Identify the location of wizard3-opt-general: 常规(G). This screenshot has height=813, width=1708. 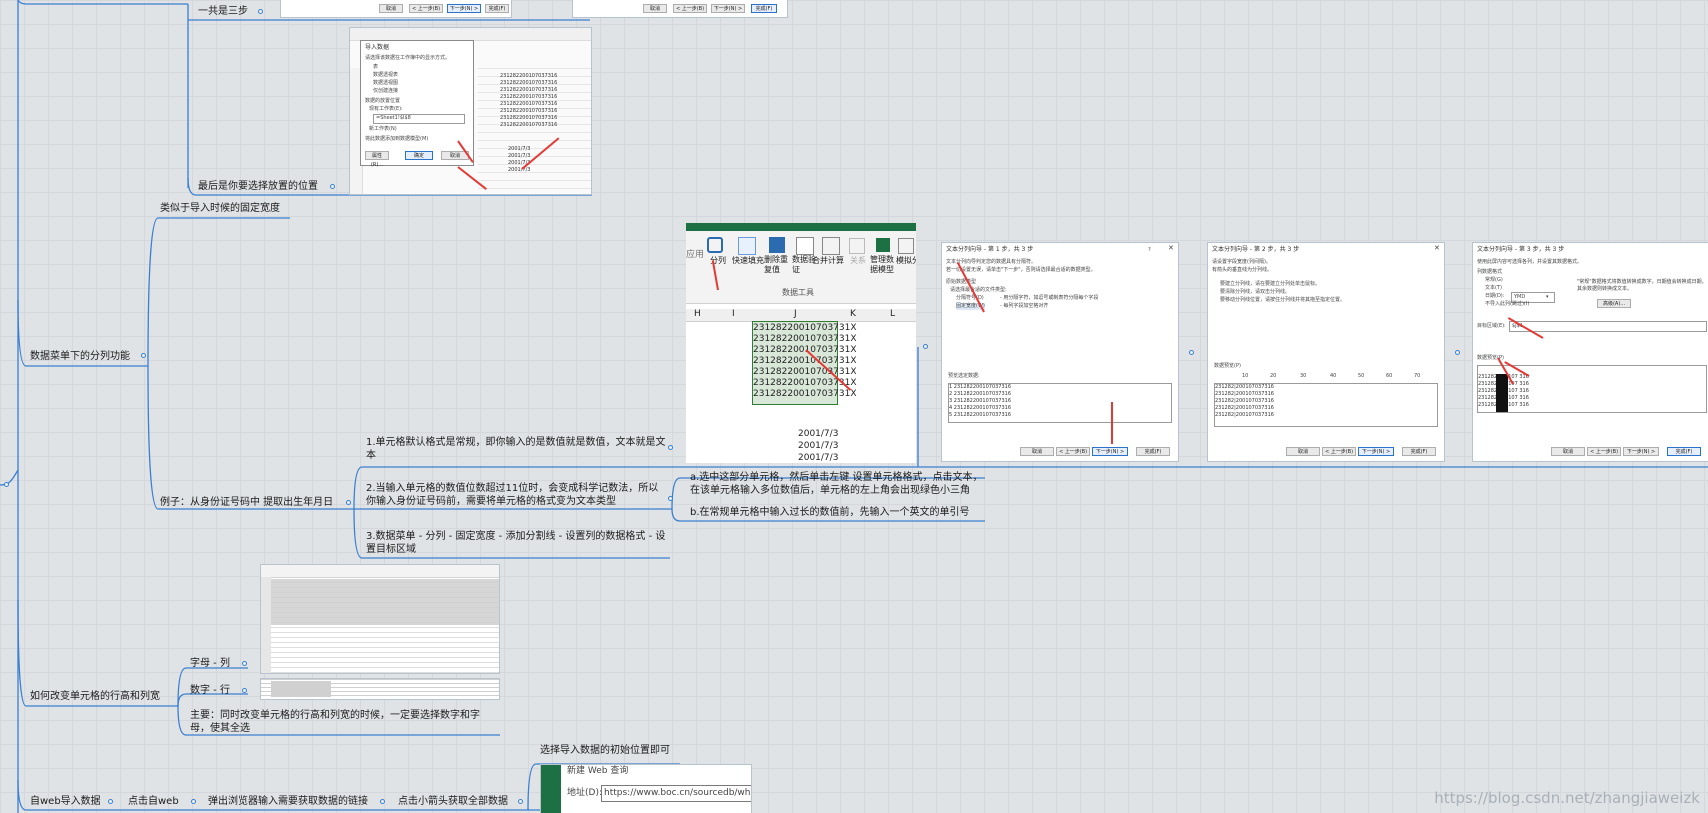
(1494, 280).